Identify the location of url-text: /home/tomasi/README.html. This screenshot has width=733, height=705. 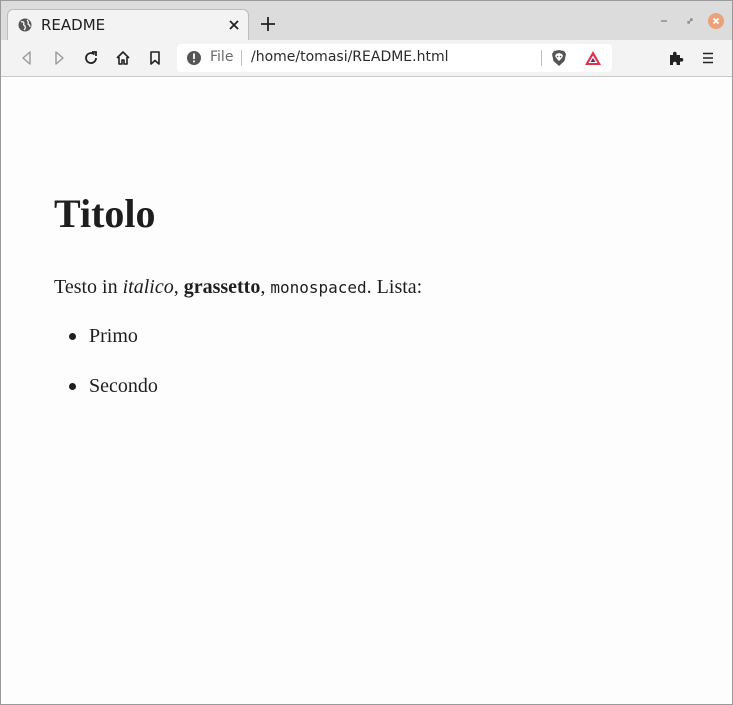
(350, 57).